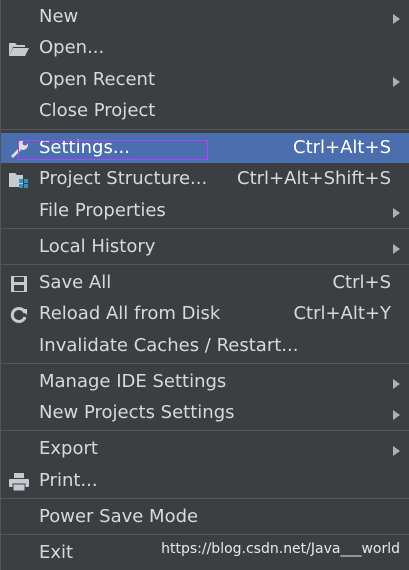  What do you see at coordinates (113, 150) in the screenshot?
I see `focus-highlight` at bounding box center [113, 150].